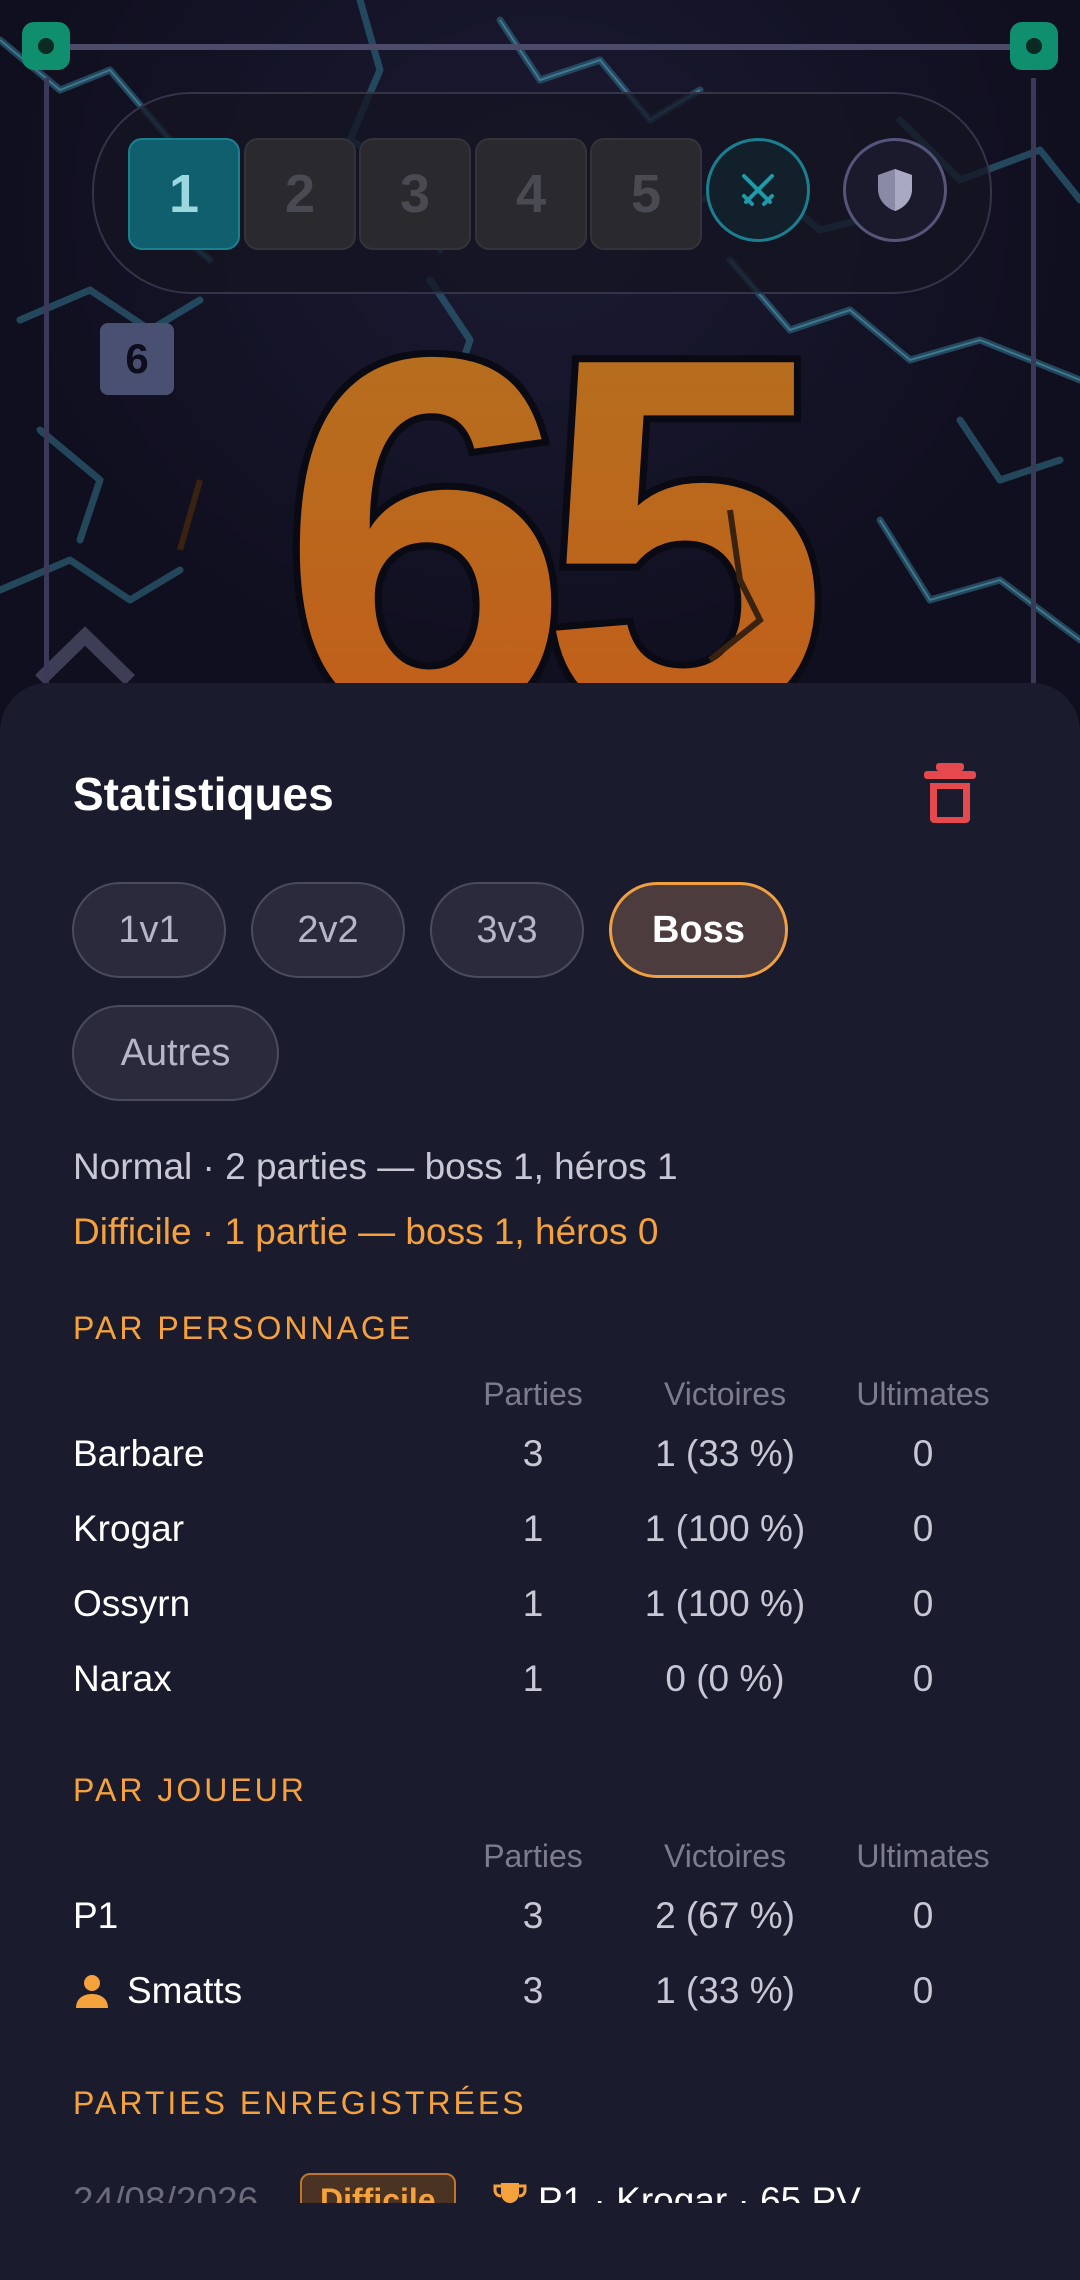 The image size is (1080, 2280). Describe the element at coordinates (46, 46) in the screenshot. I see `corner-handle-left` at that location.